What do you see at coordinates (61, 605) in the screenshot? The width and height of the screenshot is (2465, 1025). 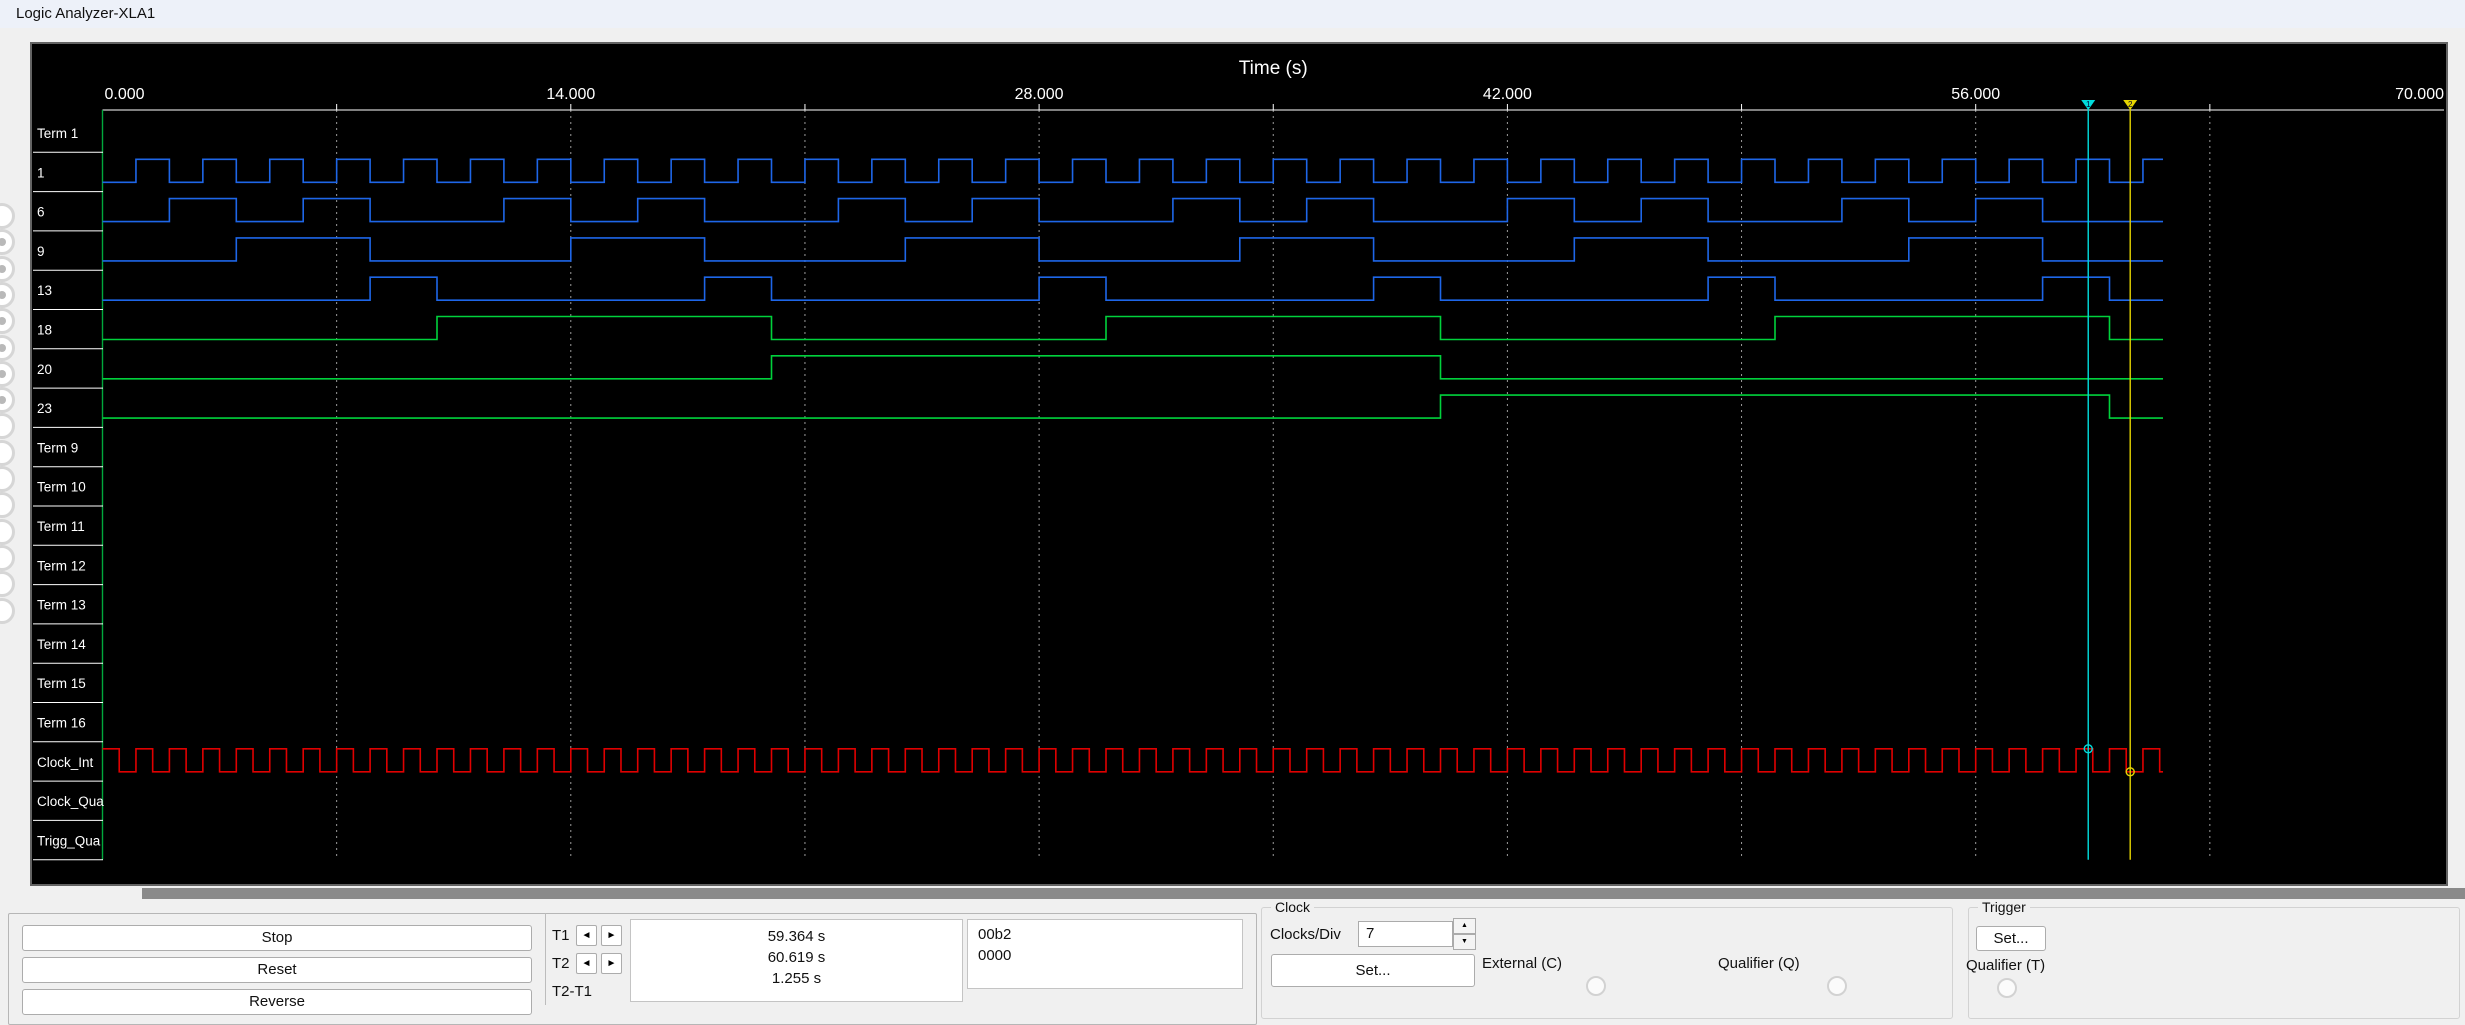 I see `channel-label: Term 13` at bounding box center [61, 605].